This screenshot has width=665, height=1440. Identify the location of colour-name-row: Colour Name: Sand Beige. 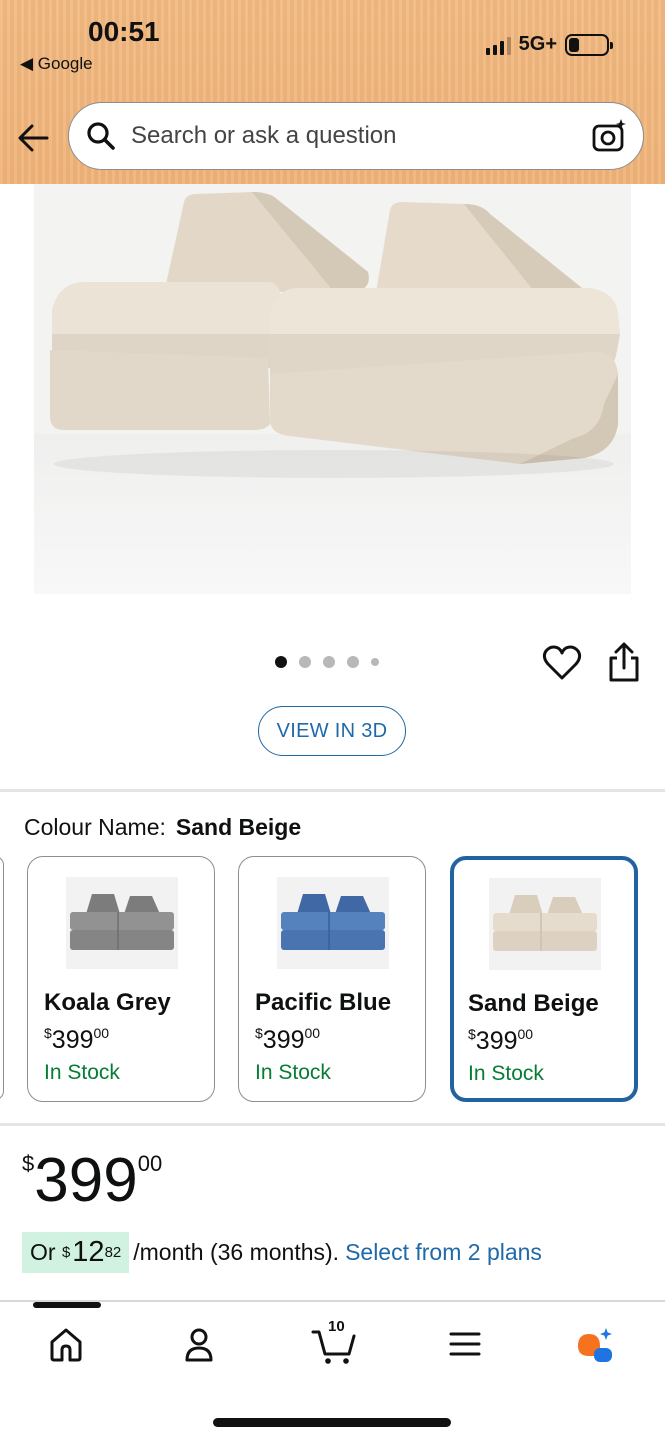
(162, 827).